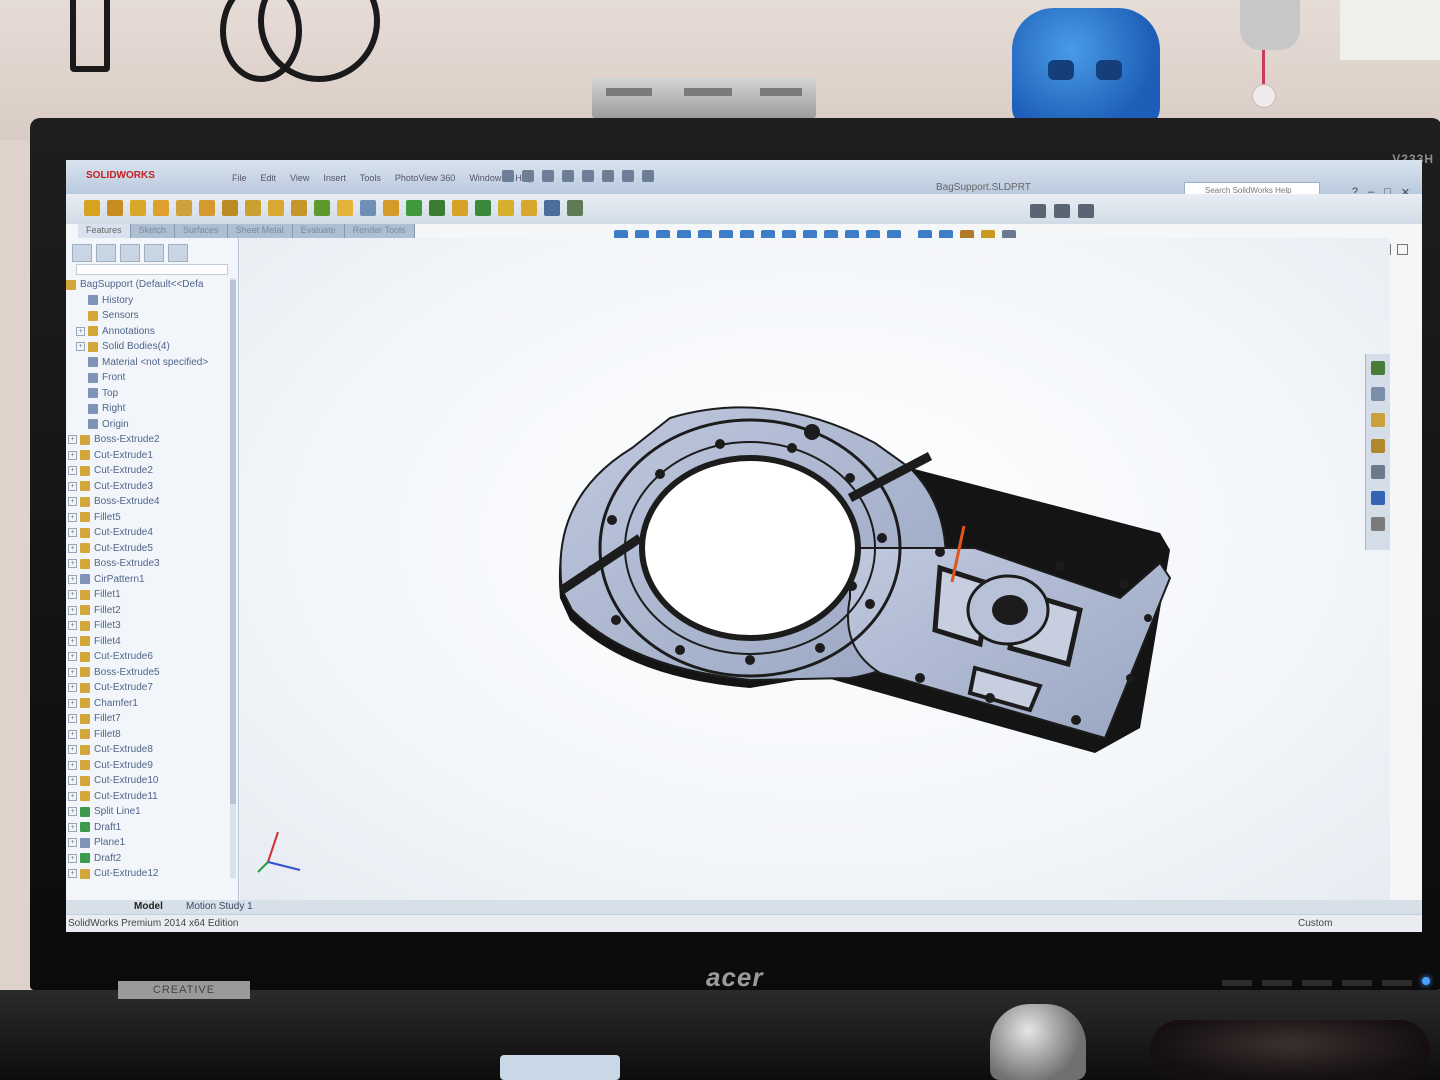  Describe the element at coordinates (648, 176) in the screenshot. I see `options-icon` at that location.